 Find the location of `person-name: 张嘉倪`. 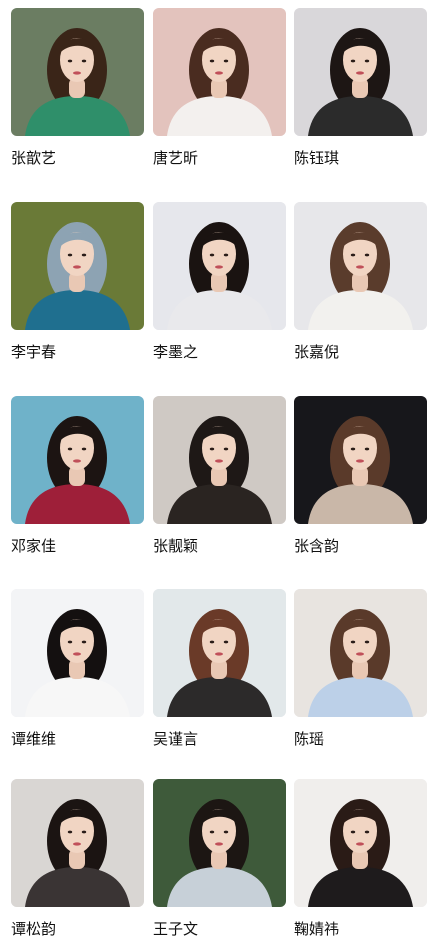

person-name: 张嘉倪 is located at coordinates (360, 352).